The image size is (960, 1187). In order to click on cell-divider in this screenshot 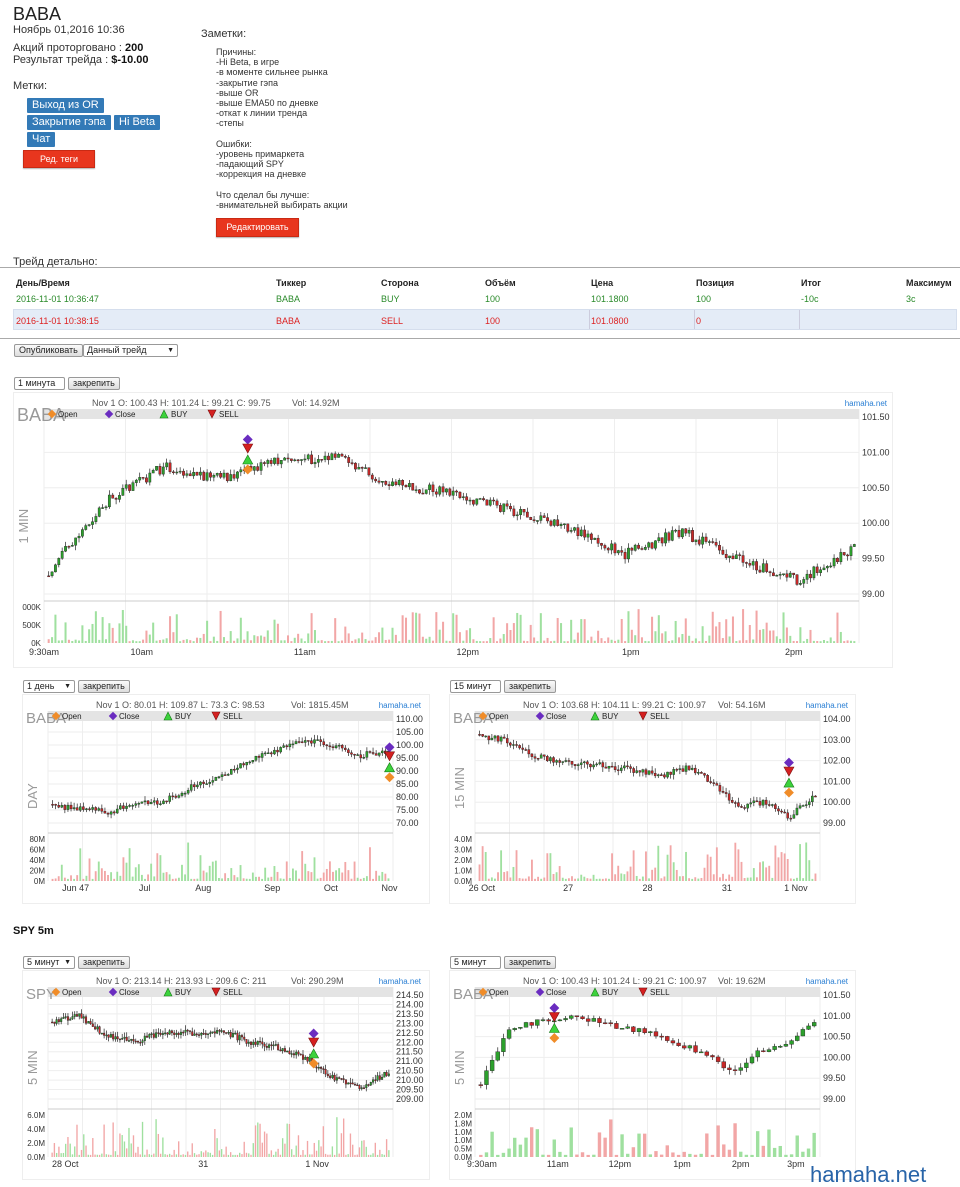, I will do `click(799, 319)`.